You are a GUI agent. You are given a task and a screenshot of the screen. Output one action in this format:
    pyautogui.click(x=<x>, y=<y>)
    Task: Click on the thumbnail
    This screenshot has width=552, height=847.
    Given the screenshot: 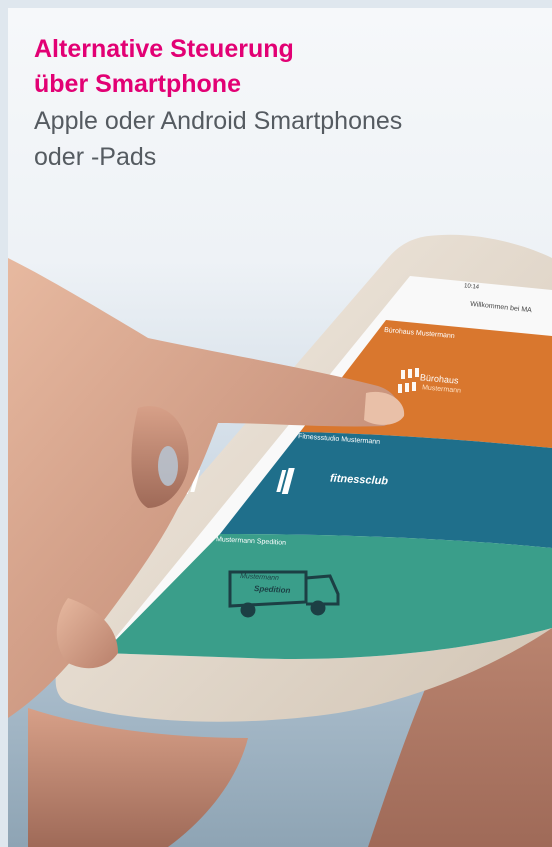 What is the action you would take?
    pyautogui.click(x=168, y=466)
    